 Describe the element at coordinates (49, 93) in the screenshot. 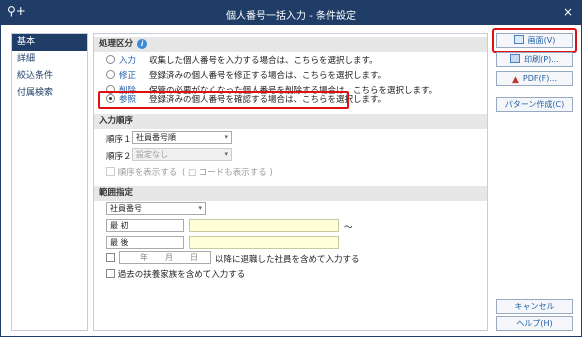

I see `sidebar-item-search: 付属検索` at that location.